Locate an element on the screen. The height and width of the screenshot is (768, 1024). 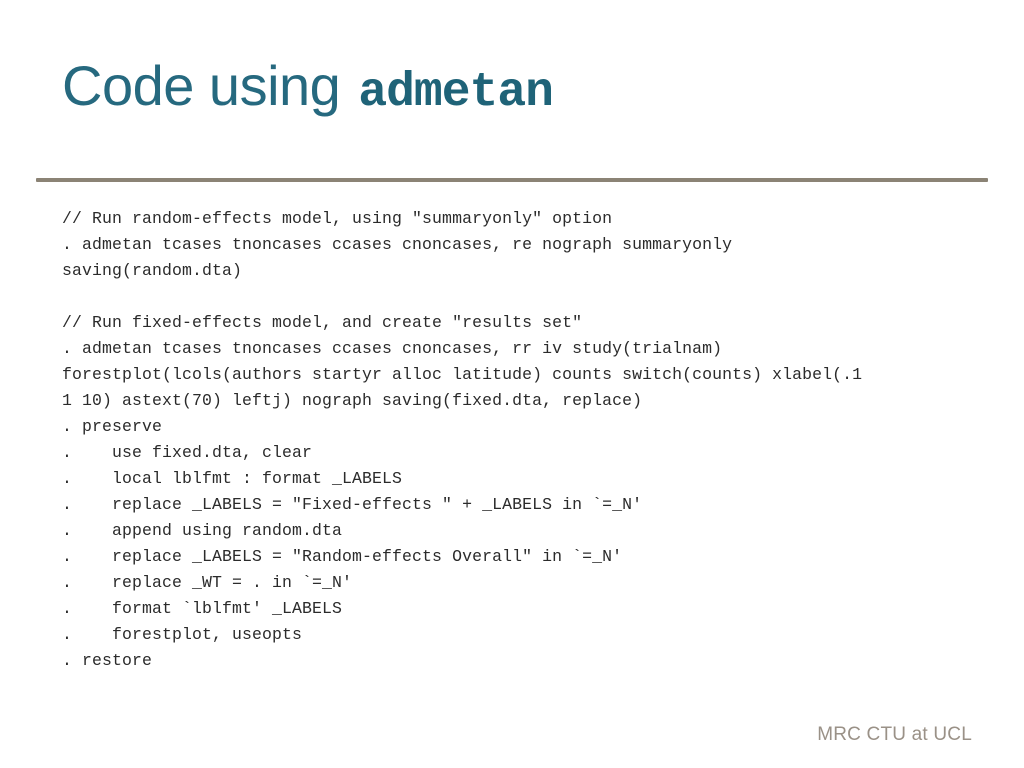
code-line: . append using random.dta is located at coordinates (202, 530).